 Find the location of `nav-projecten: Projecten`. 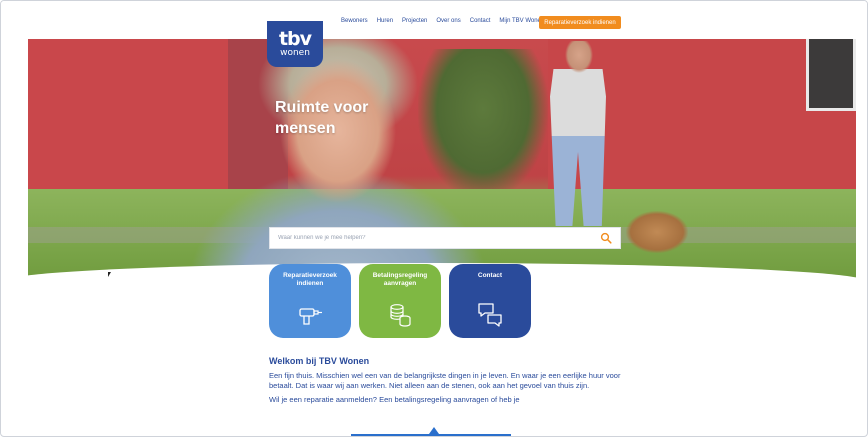

nav-projecten: Projecten is located at coordinates (414, 21).